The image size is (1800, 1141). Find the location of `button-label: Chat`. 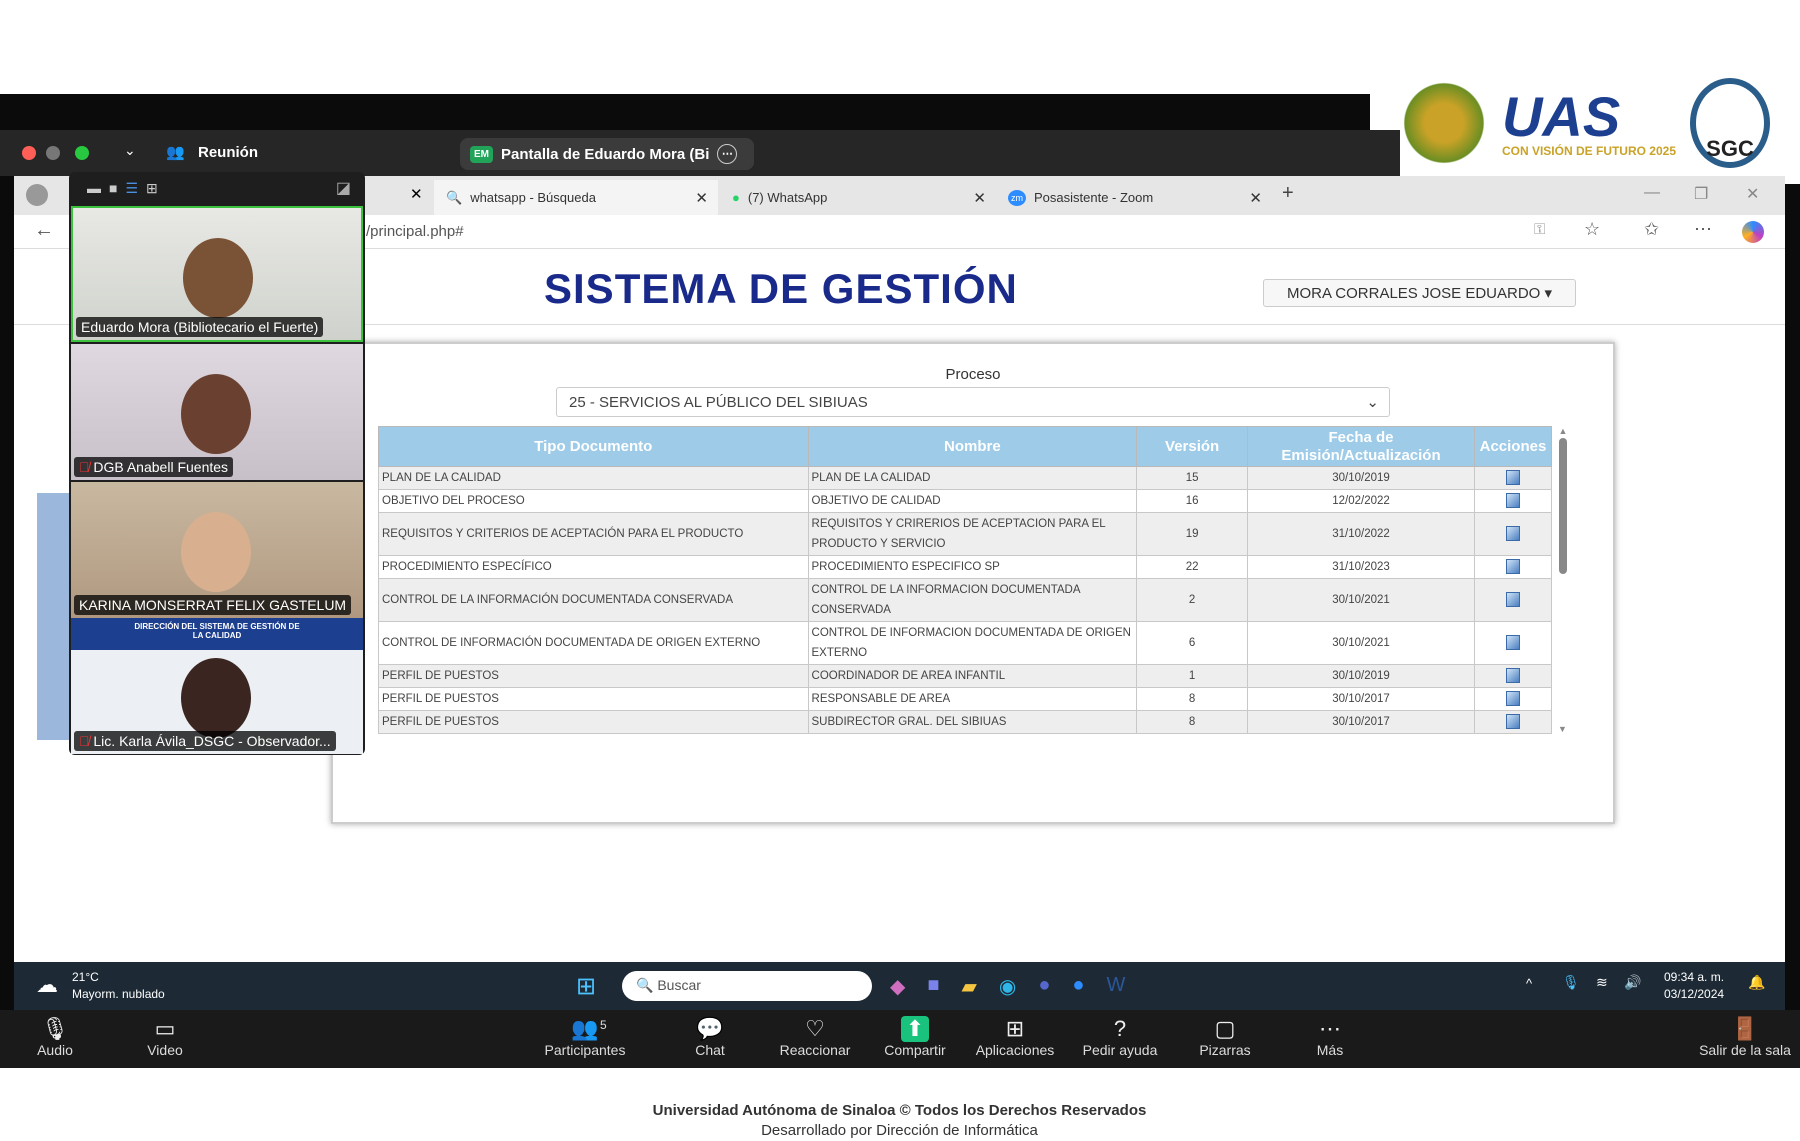

button-label: Chat is located at coordinates (710, 1050).